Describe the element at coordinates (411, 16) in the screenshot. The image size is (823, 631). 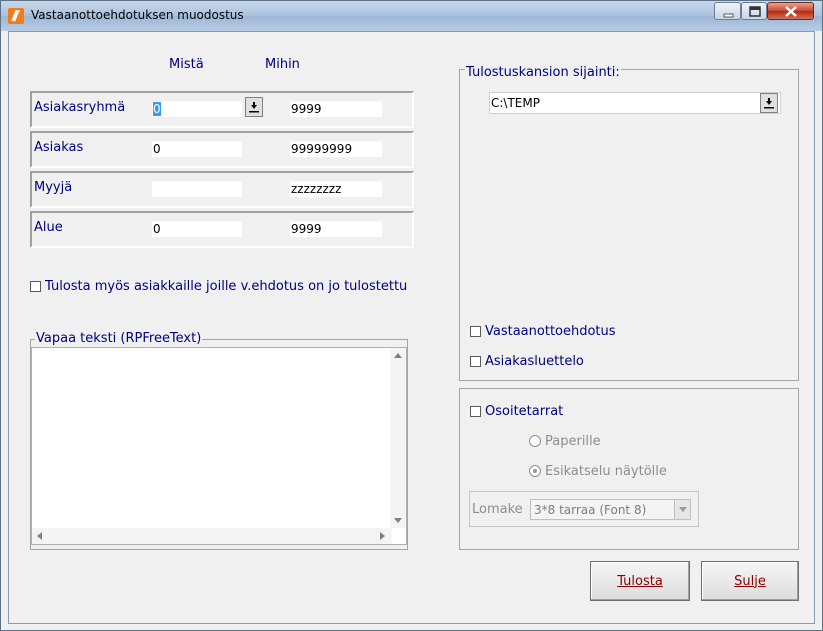
I see `title-bar: Vastaanottoehdotuksen muodostus` at that location.